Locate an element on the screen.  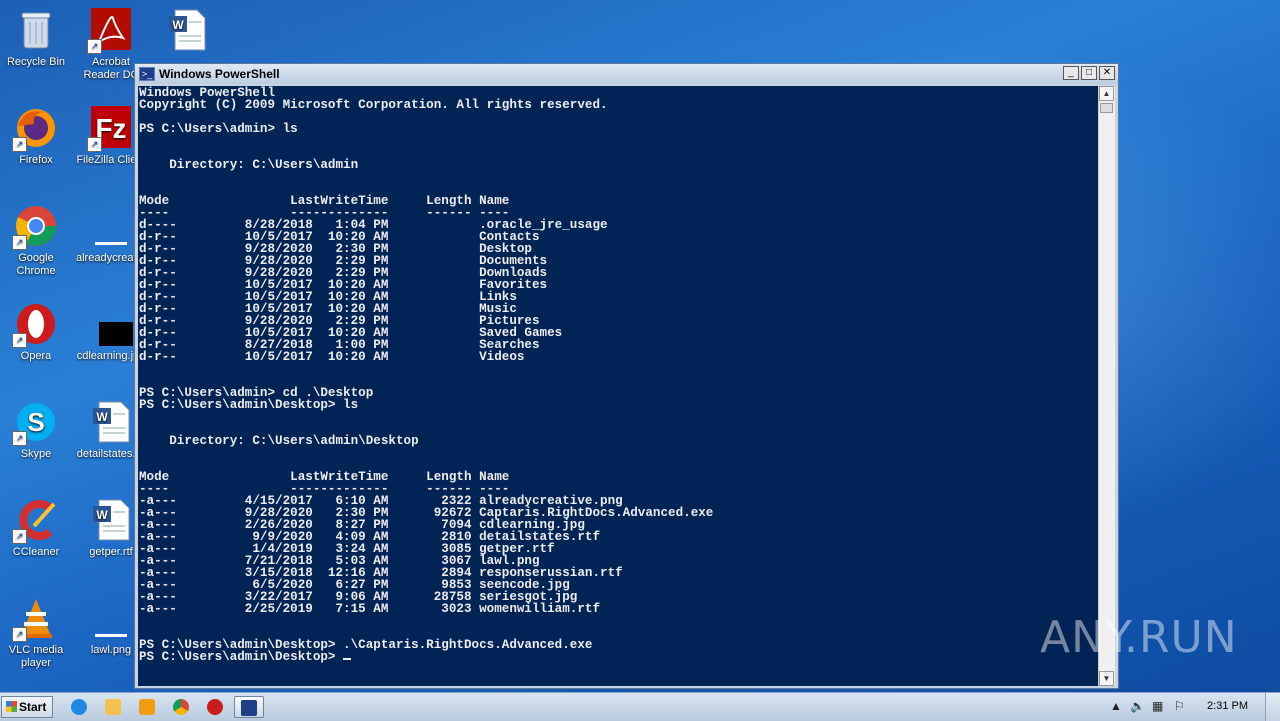
show-hidden-icons-icon: ▲ is located at coordinates (1116, 706).